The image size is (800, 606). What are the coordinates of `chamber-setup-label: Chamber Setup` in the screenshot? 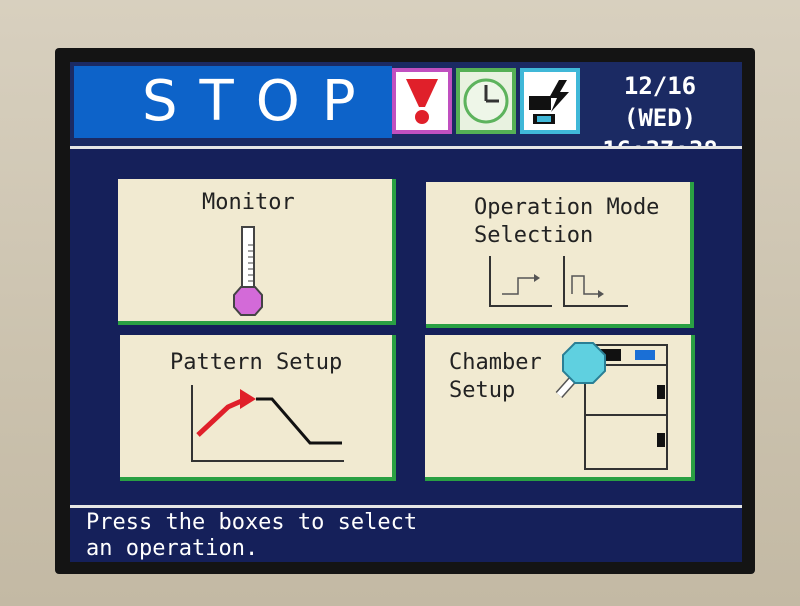 It's located at (495, 376).